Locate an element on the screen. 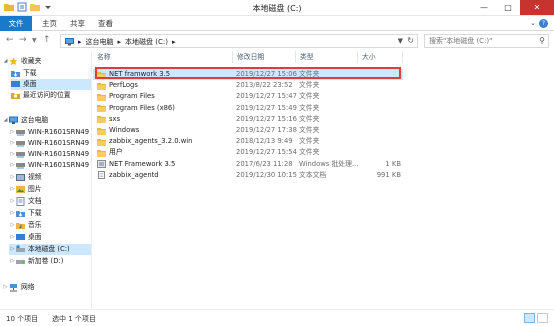  desktop-icon is located at coordinates (20, 237).